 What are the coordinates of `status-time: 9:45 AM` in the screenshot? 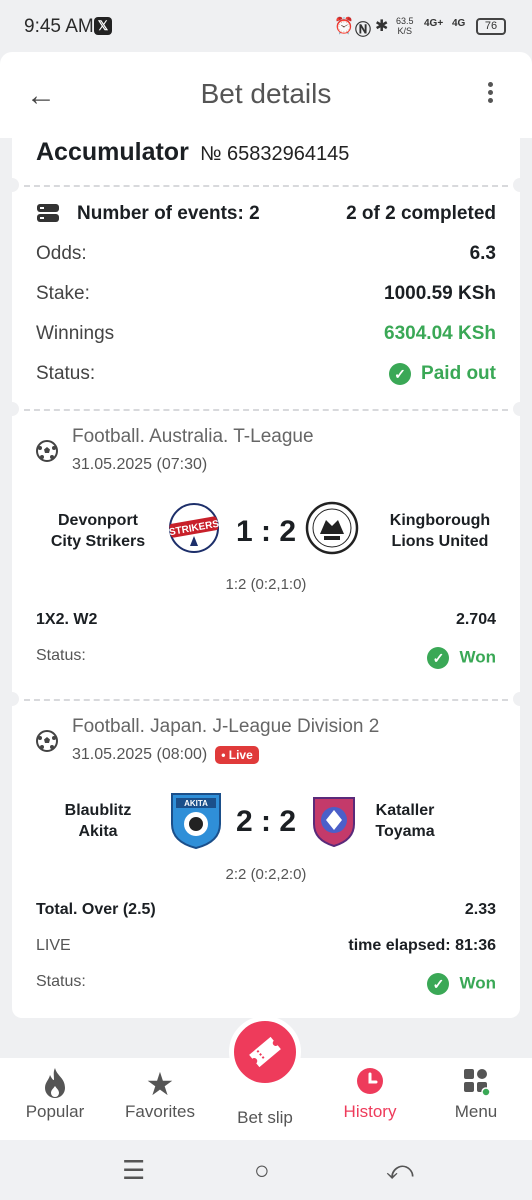 It's located at (59, 26).